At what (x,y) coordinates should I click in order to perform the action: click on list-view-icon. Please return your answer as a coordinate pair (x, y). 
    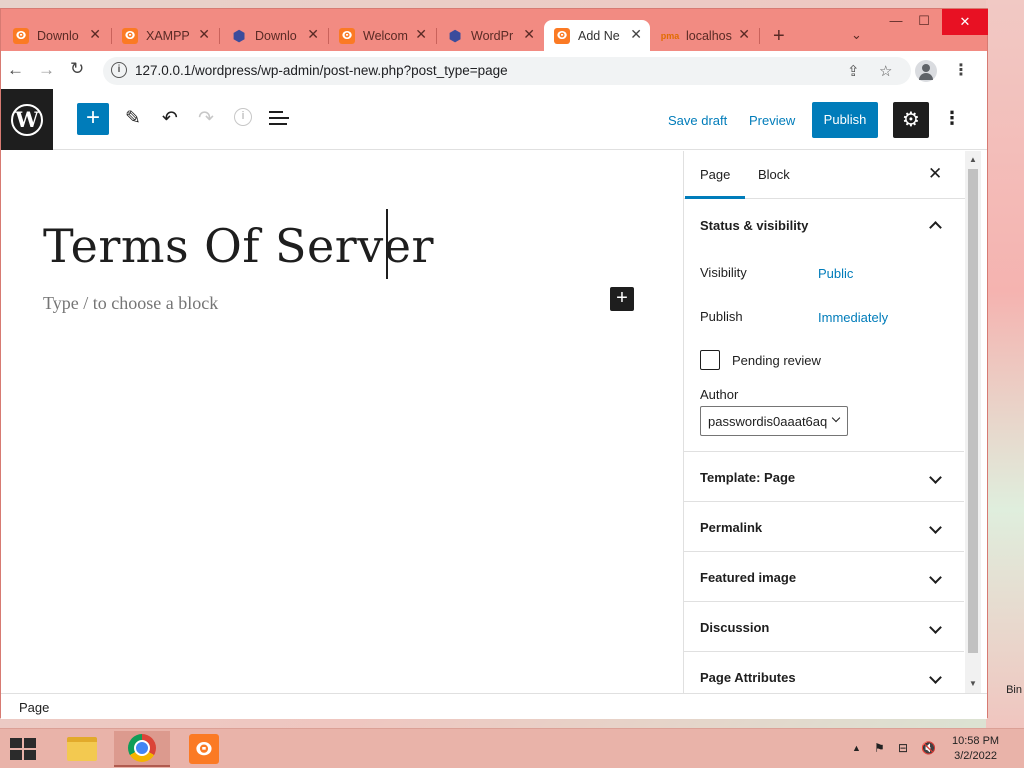
    Looking at the image, I should click on (279, 120).